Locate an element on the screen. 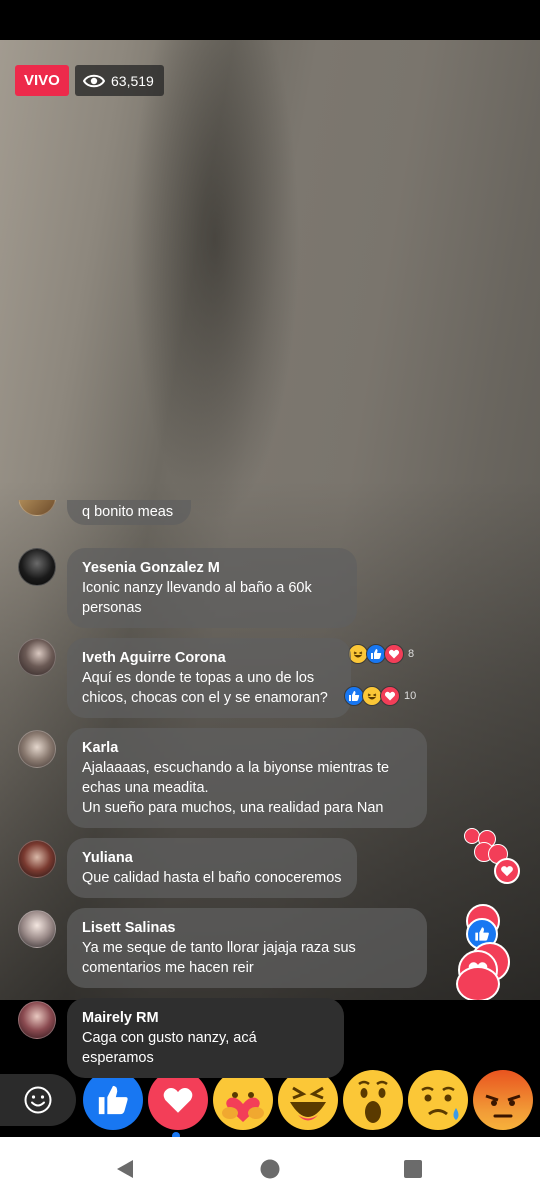 The width and height of the screenshot is (540, 1200). commenter-name: Iveth Aguirre Corona is located at coordinates (209, 658).